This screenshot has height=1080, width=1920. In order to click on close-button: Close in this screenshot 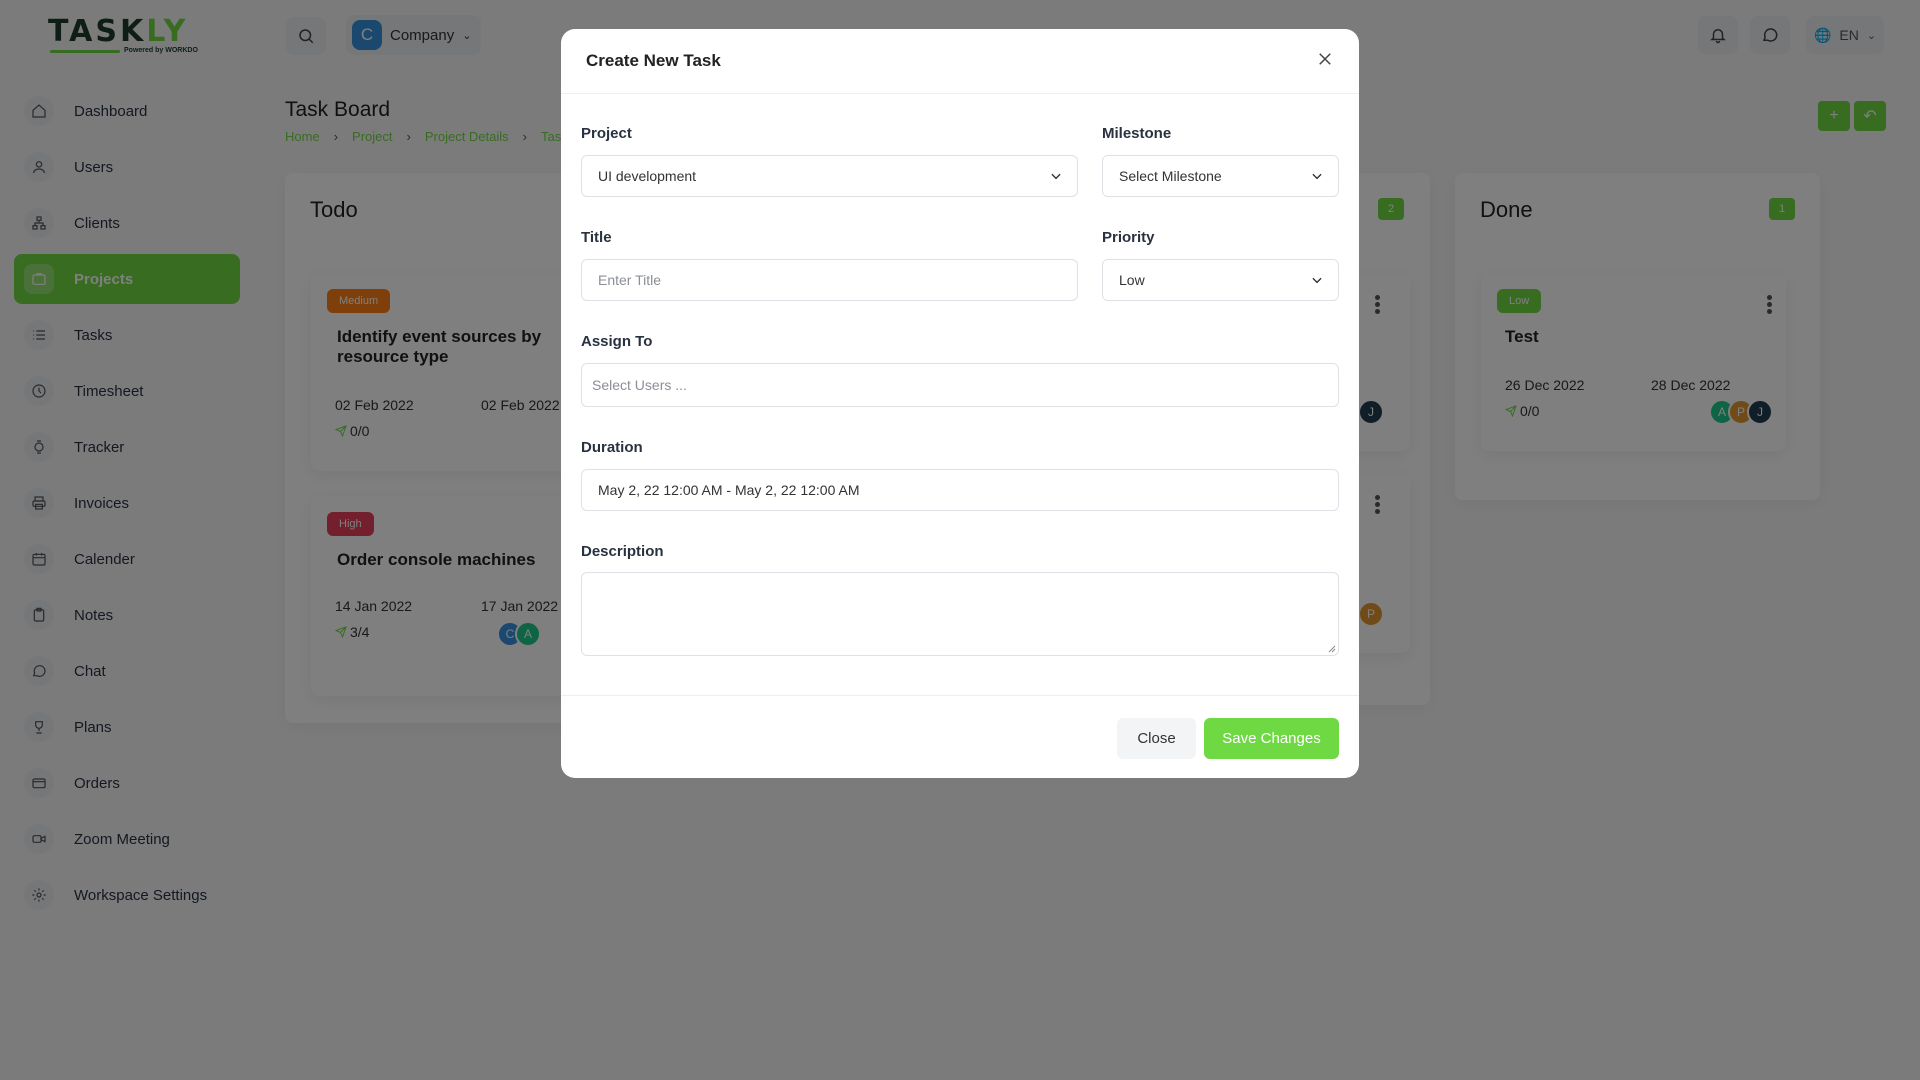, I will do `click(1156, 738)`.